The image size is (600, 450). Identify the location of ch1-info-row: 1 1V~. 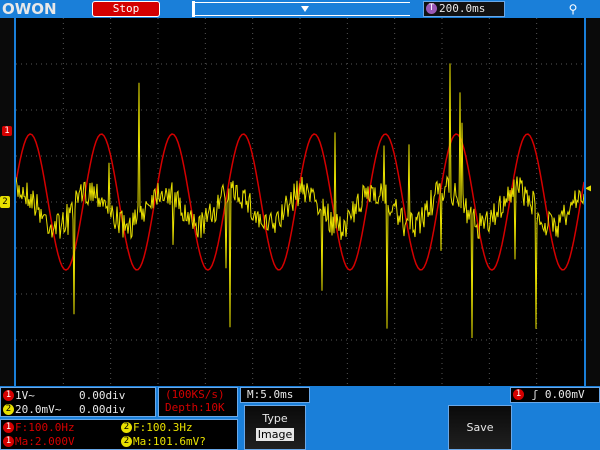
(19, 396).